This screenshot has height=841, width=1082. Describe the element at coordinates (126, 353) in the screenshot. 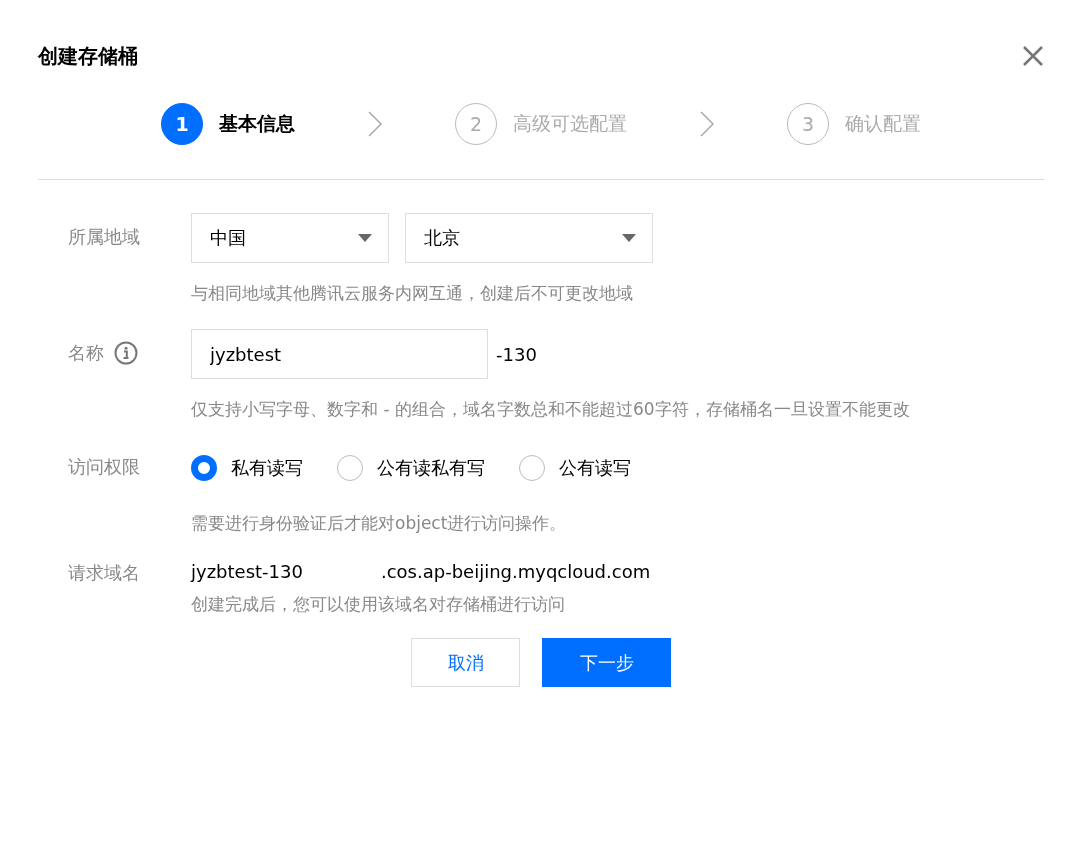

I see `info-icon` at that location.